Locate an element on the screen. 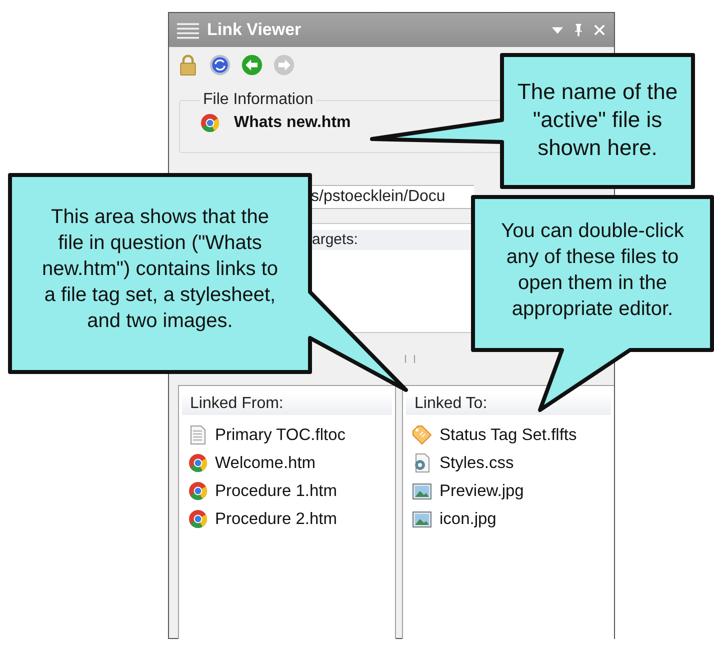 The image size is (714, 654). close-icon is located at coordinates (599, 30).